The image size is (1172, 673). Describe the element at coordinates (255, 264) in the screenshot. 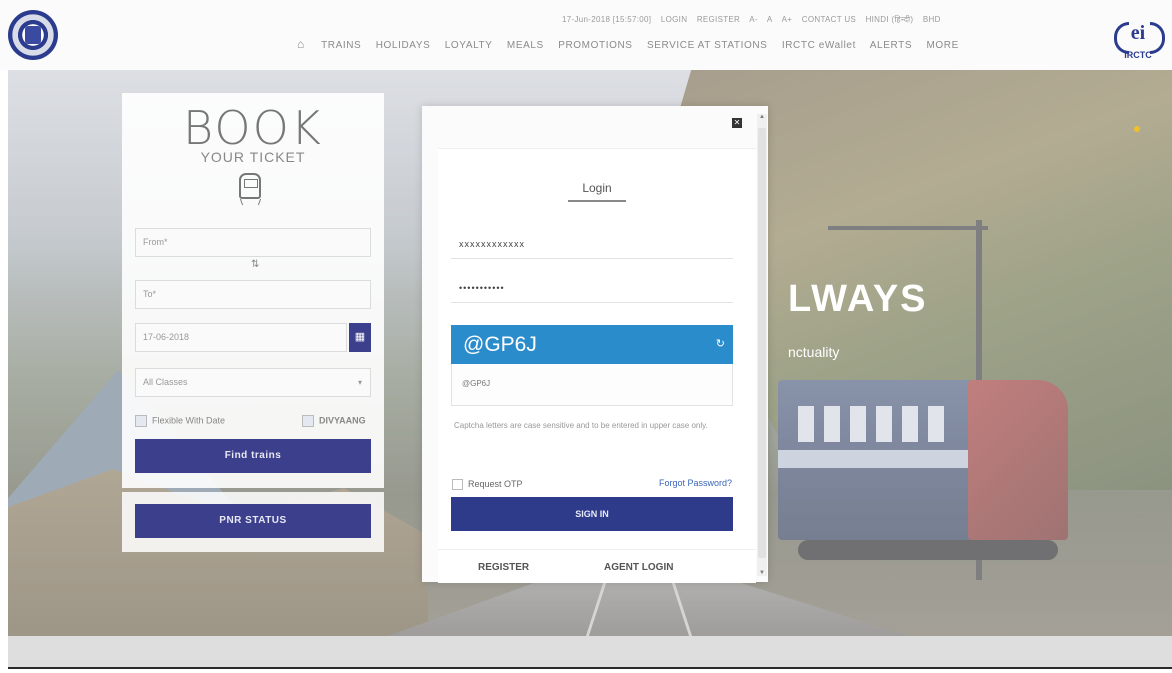

I see `swap-stations-icon: ⇅` at that location.